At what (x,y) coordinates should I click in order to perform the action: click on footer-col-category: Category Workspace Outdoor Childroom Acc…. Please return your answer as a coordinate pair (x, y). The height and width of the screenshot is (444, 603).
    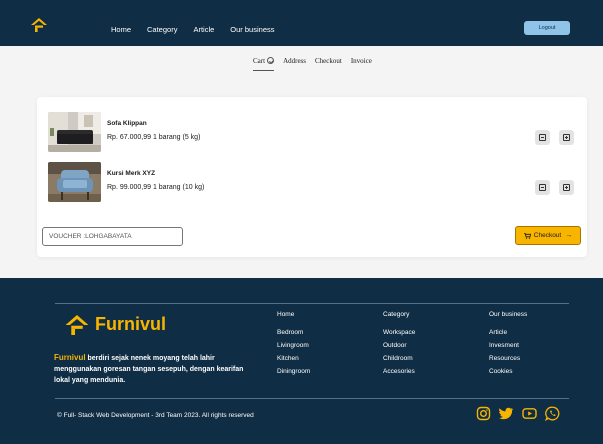
    Looking at the image, I should click on (399, 346).